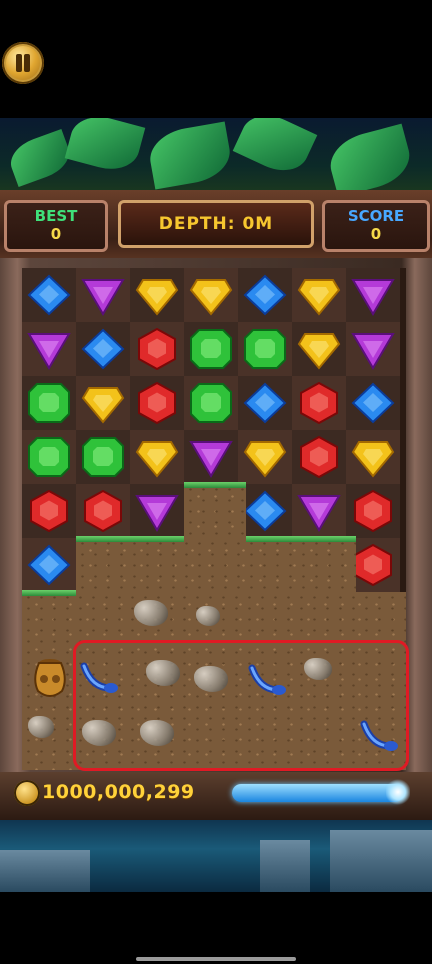 The image size is (432, 964). Describe the element at coordinates (118, 792) in the screenshot. I see `coin-balance: 1000,000,299` at that location.